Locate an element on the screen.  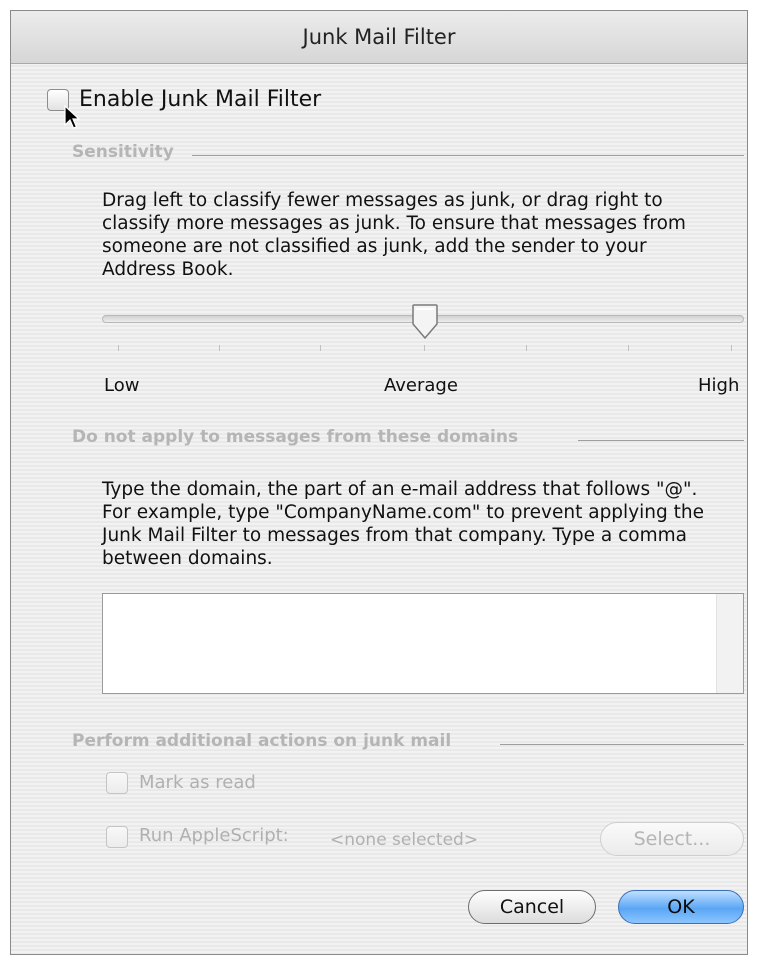
domains-description-line: between domains. is located at coordinates (187, 558).